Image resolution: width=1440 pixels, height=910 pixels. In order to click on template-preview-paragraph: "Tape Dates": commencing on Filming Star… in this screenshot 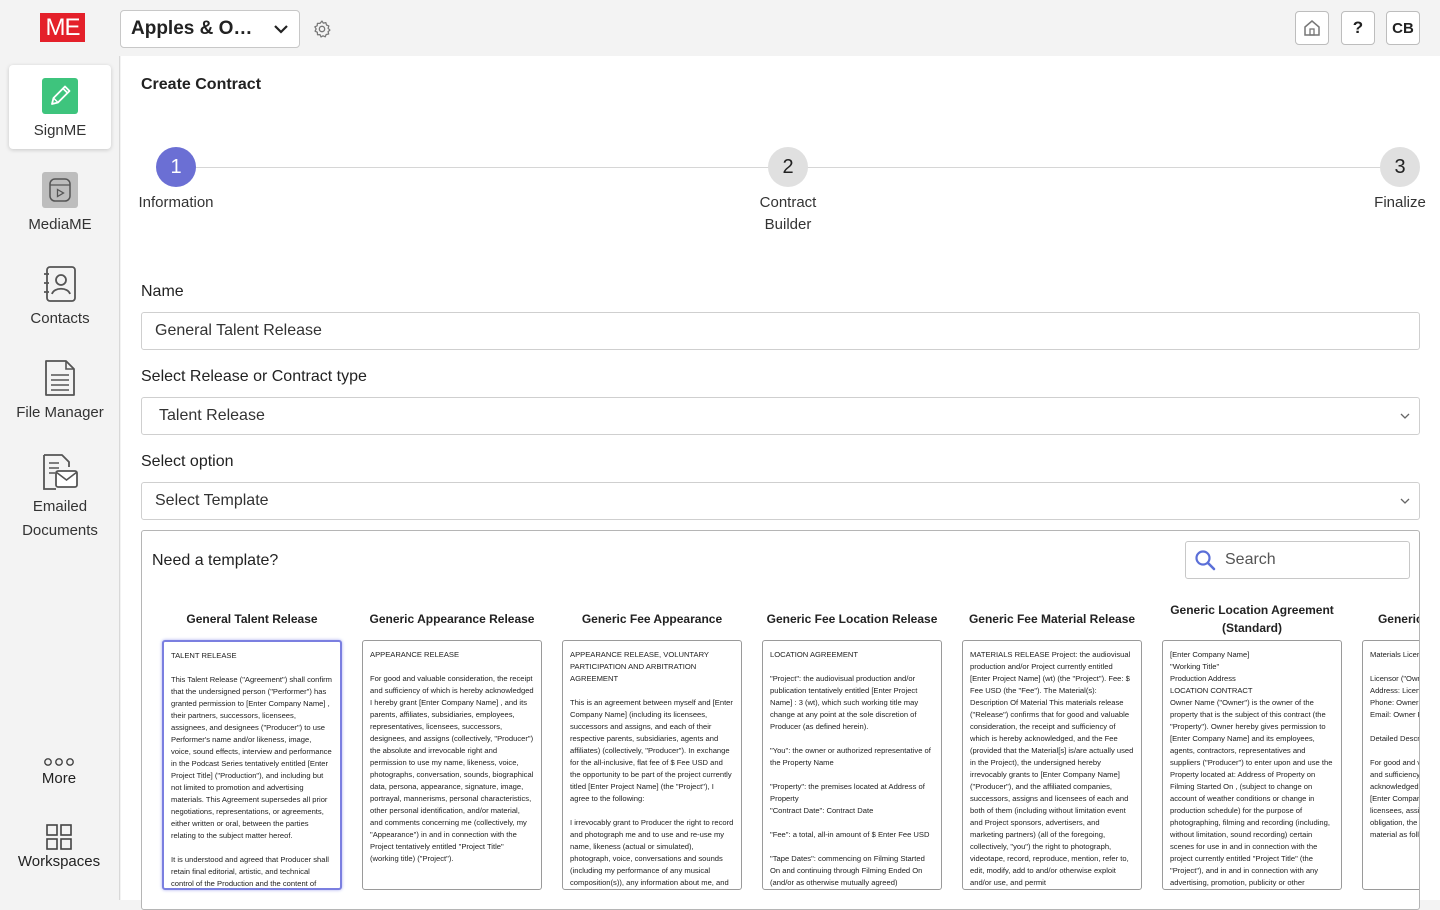, I will do `click(847, 870)`.